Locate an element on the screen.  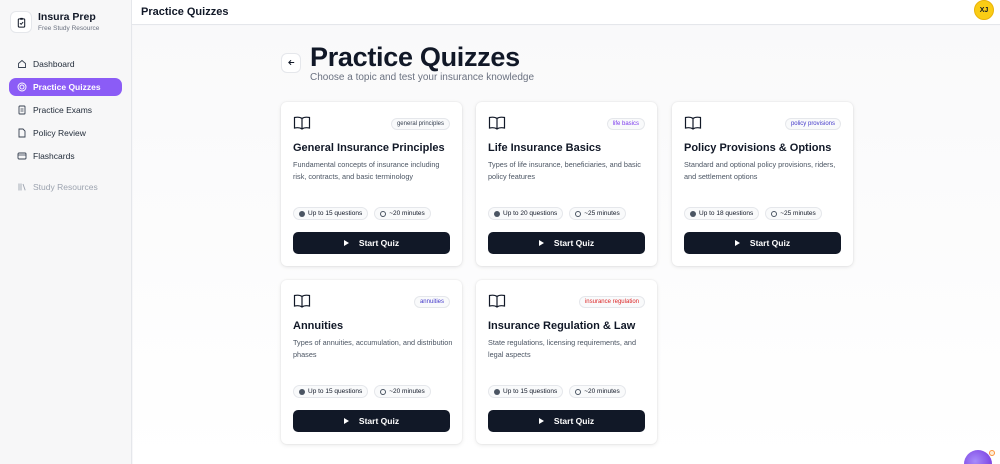
brand-title: Insura Prep is located at coordinates (67, 17).